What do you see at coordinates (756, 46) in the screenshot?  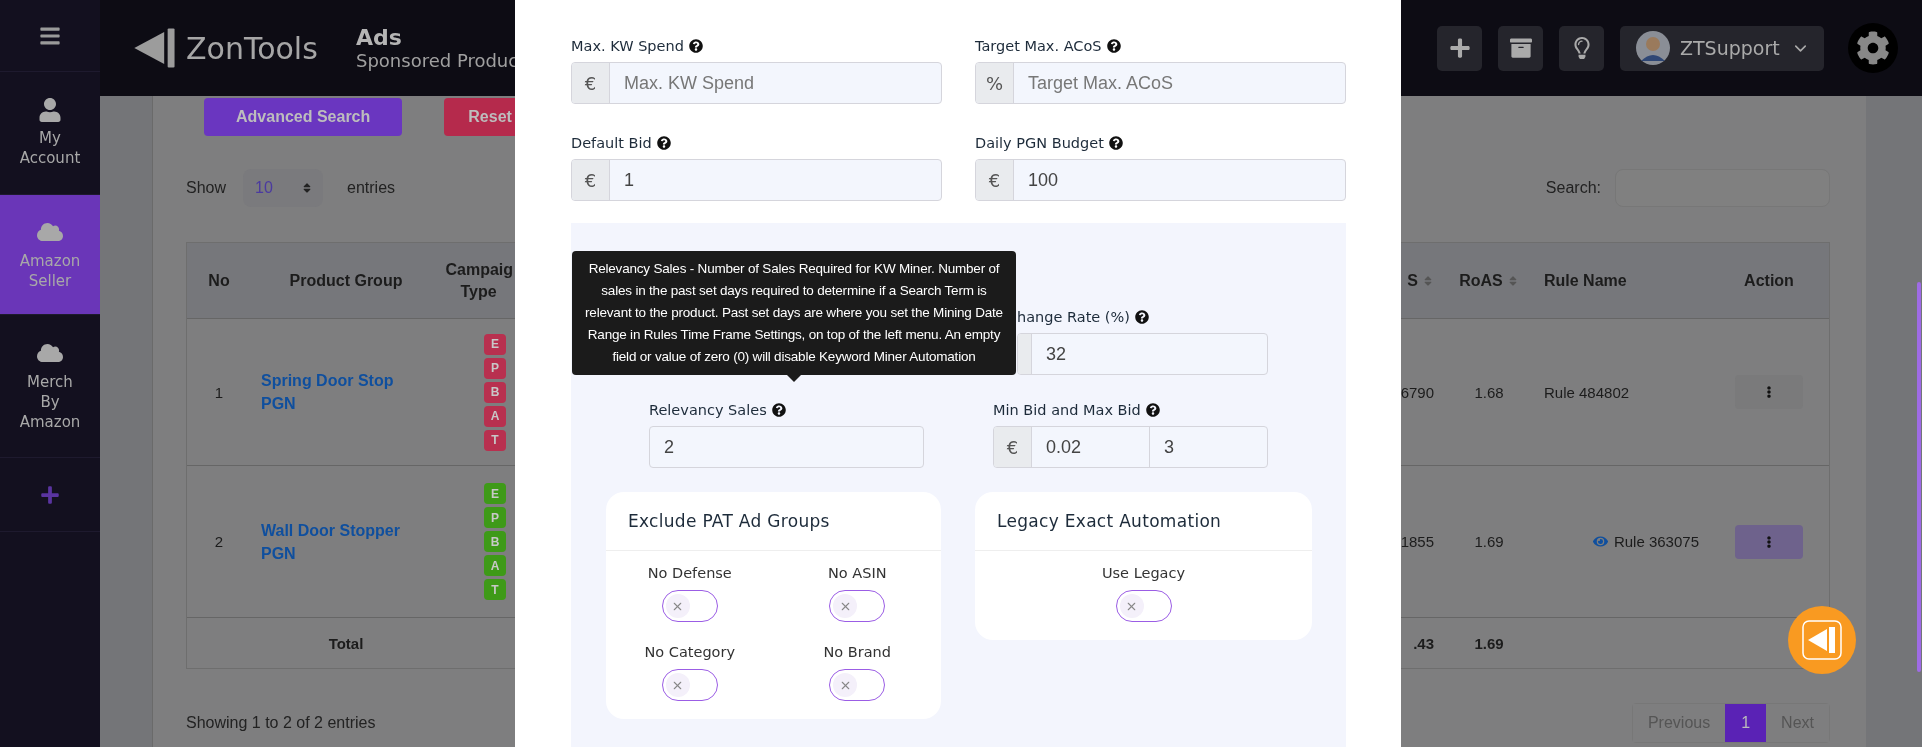 I see `field-label: Max. KW Spend` at bounding box center [756, 46].